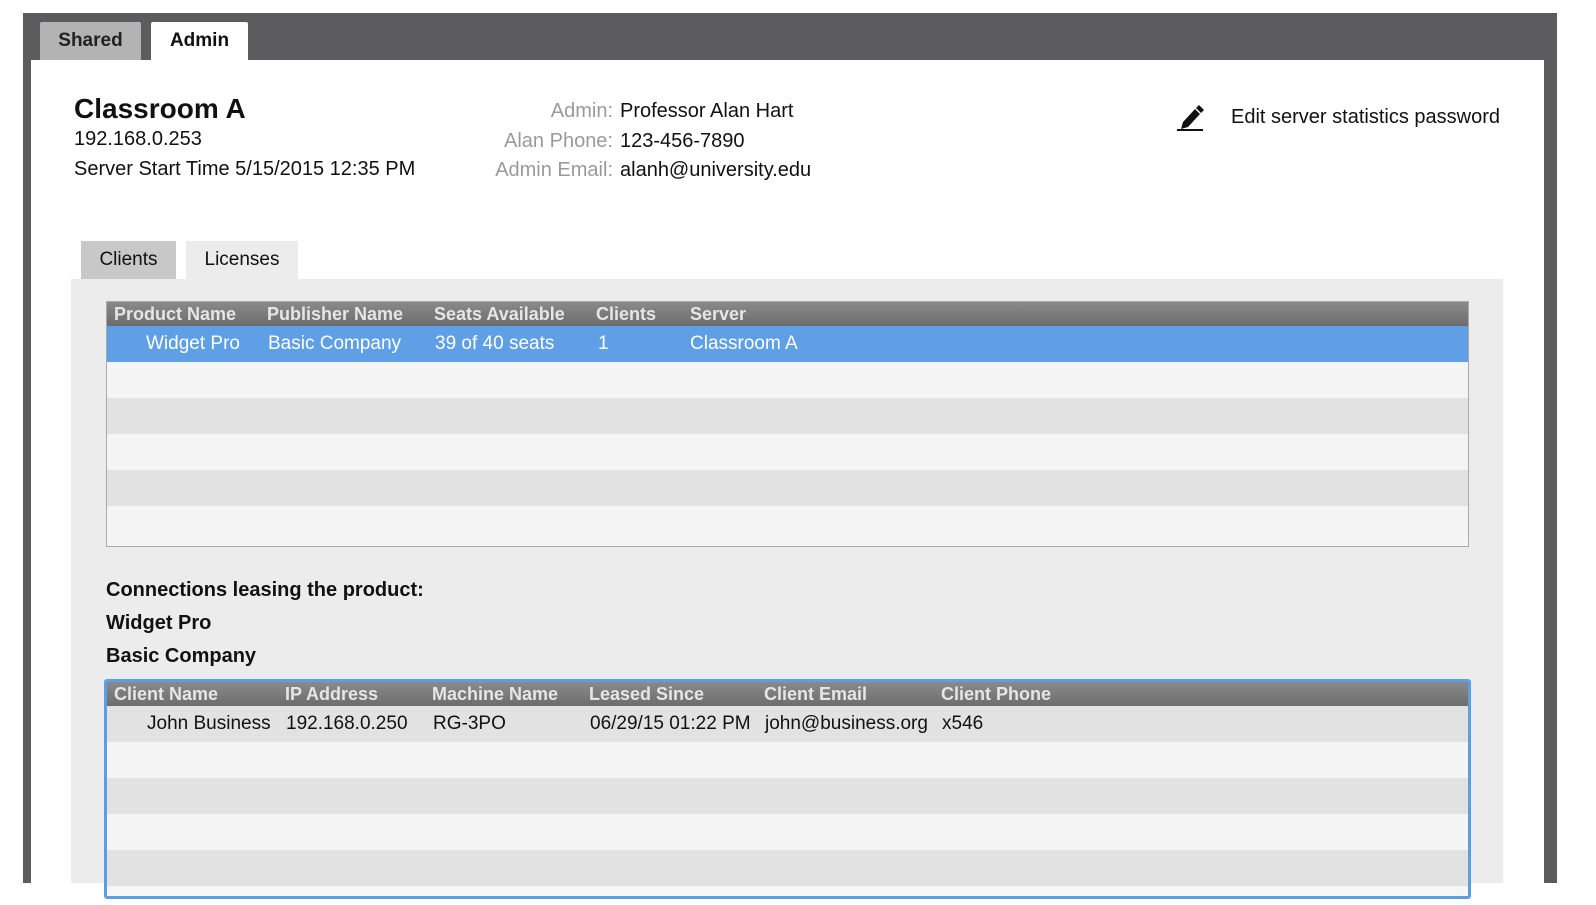 This screenshot has width=1596, height=905. Describe the element at coordinates (815, 694) in the screenshot. I see `col-client-email: Client Email` at that location.